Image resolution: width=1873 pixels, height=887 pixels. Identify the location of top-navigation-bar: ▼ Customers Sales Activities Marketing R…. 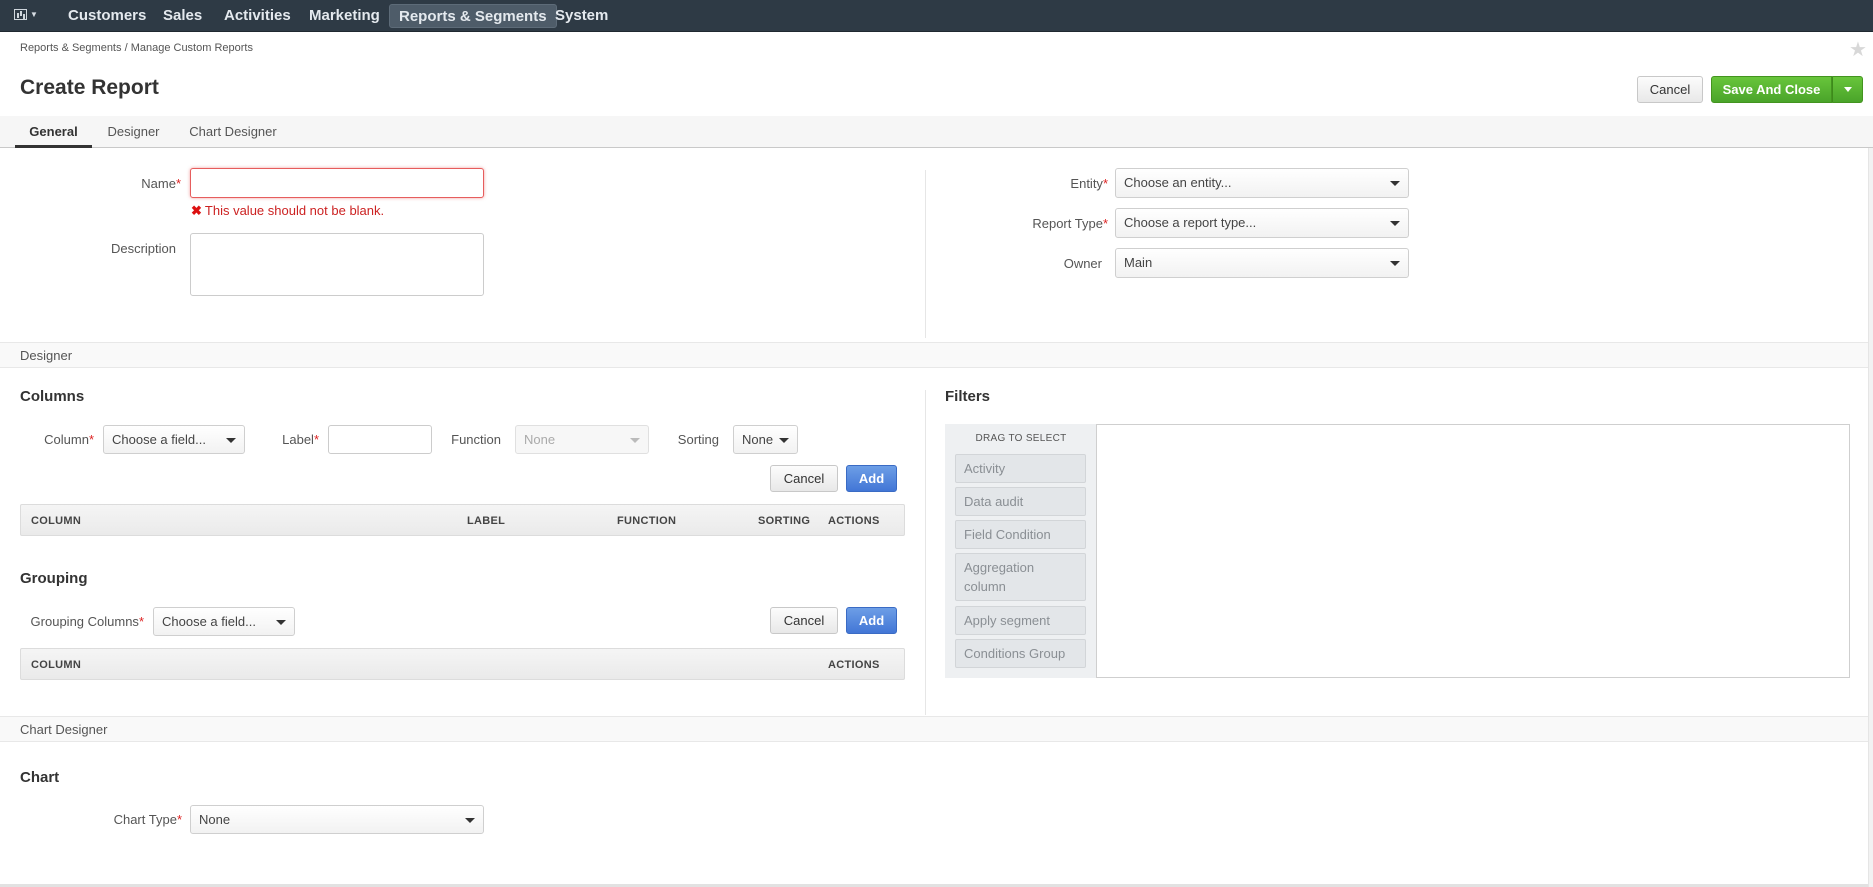
(936, 16).